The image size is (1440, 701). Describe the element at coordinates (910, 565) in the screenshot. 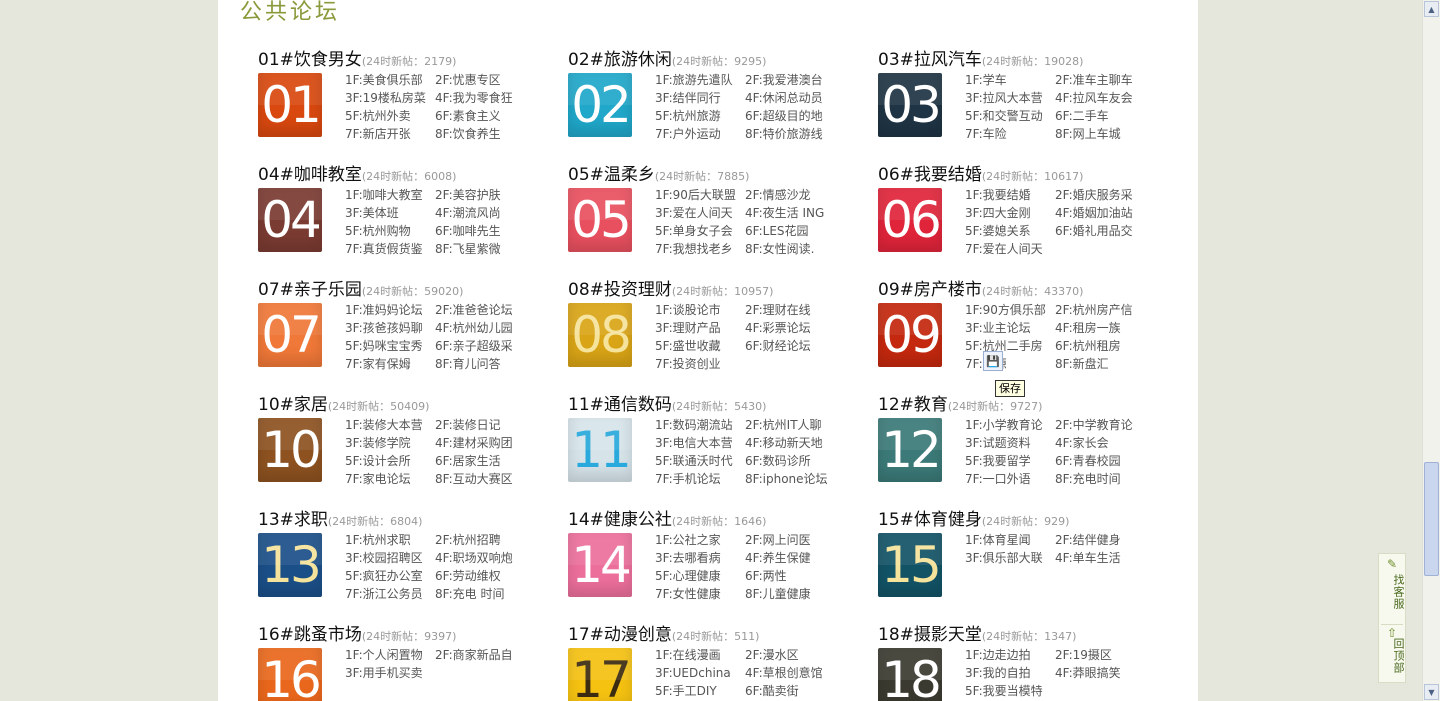

I see `forum-number-badge: 15` at that location.